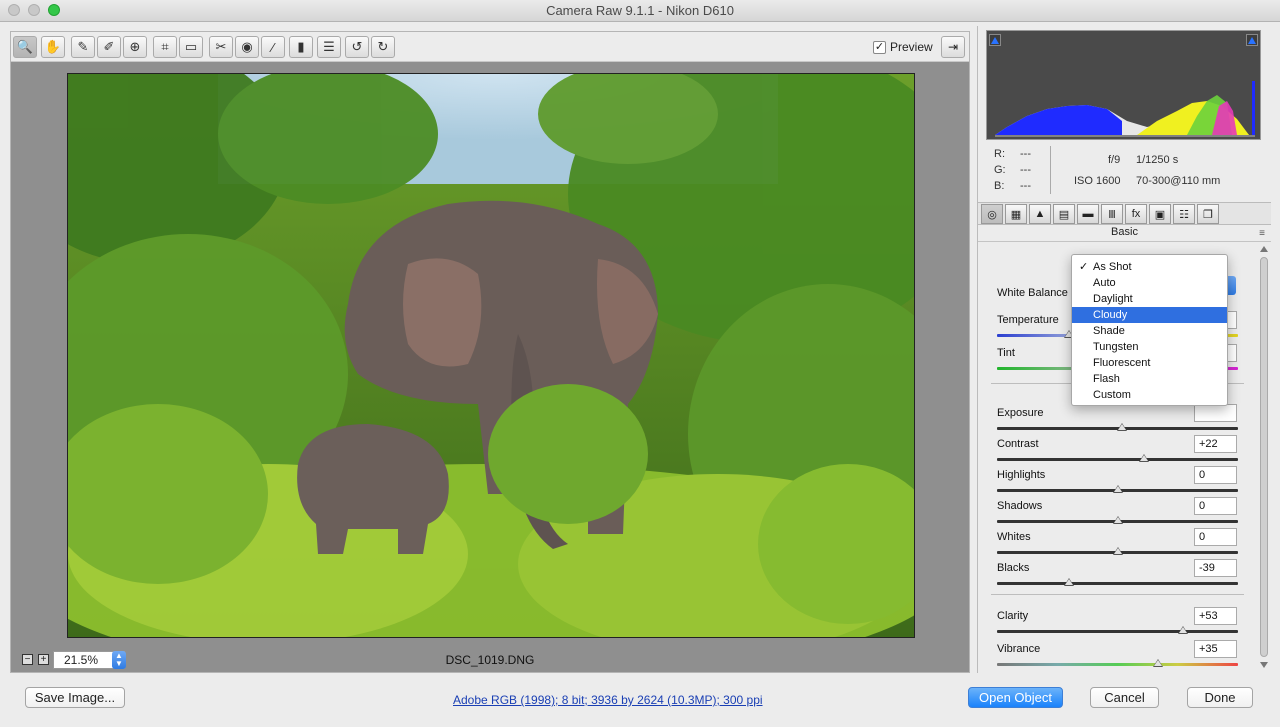 Image resolution: width=1280 pixels, height=727 pixels. I want to click on split-toning-icon: ▬, so click(1088, 214).